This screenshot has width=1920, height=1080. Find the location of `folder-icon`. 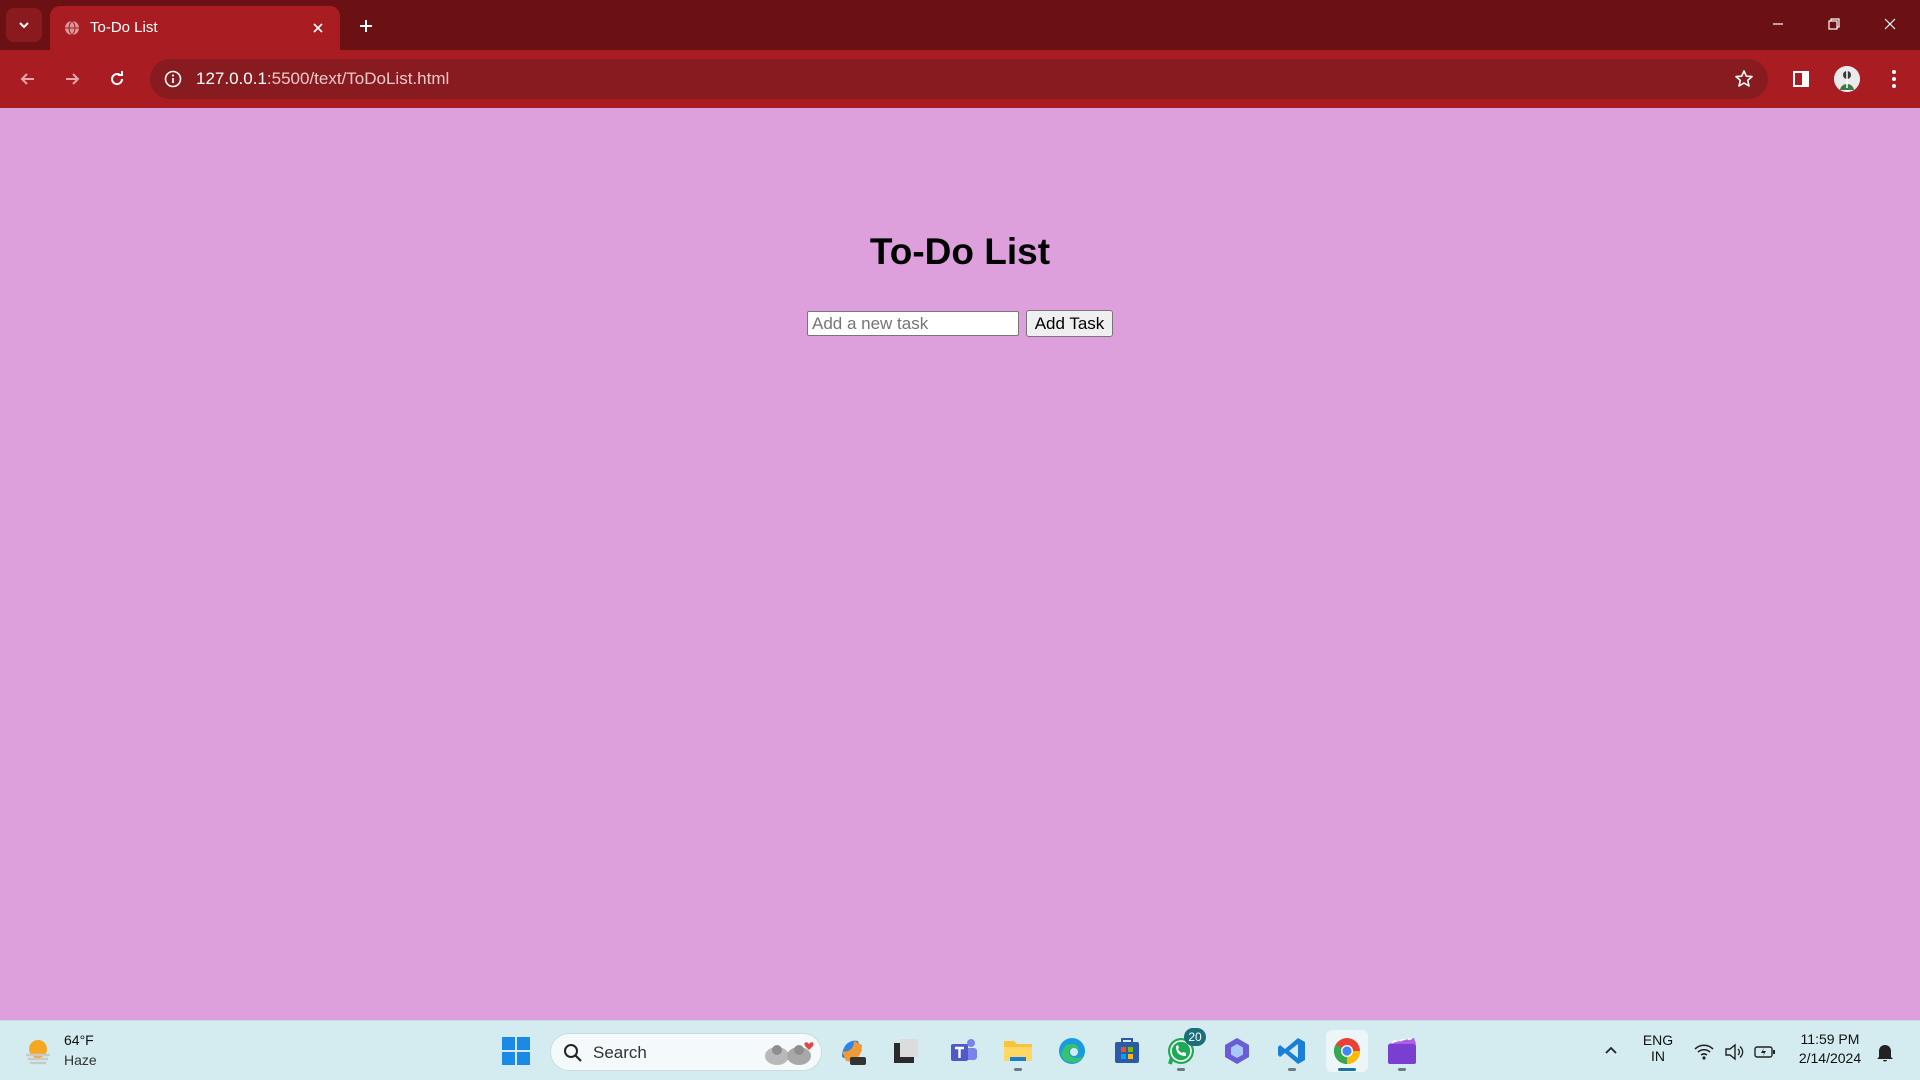

folder-icon is located at coordinates (1018, 1051).